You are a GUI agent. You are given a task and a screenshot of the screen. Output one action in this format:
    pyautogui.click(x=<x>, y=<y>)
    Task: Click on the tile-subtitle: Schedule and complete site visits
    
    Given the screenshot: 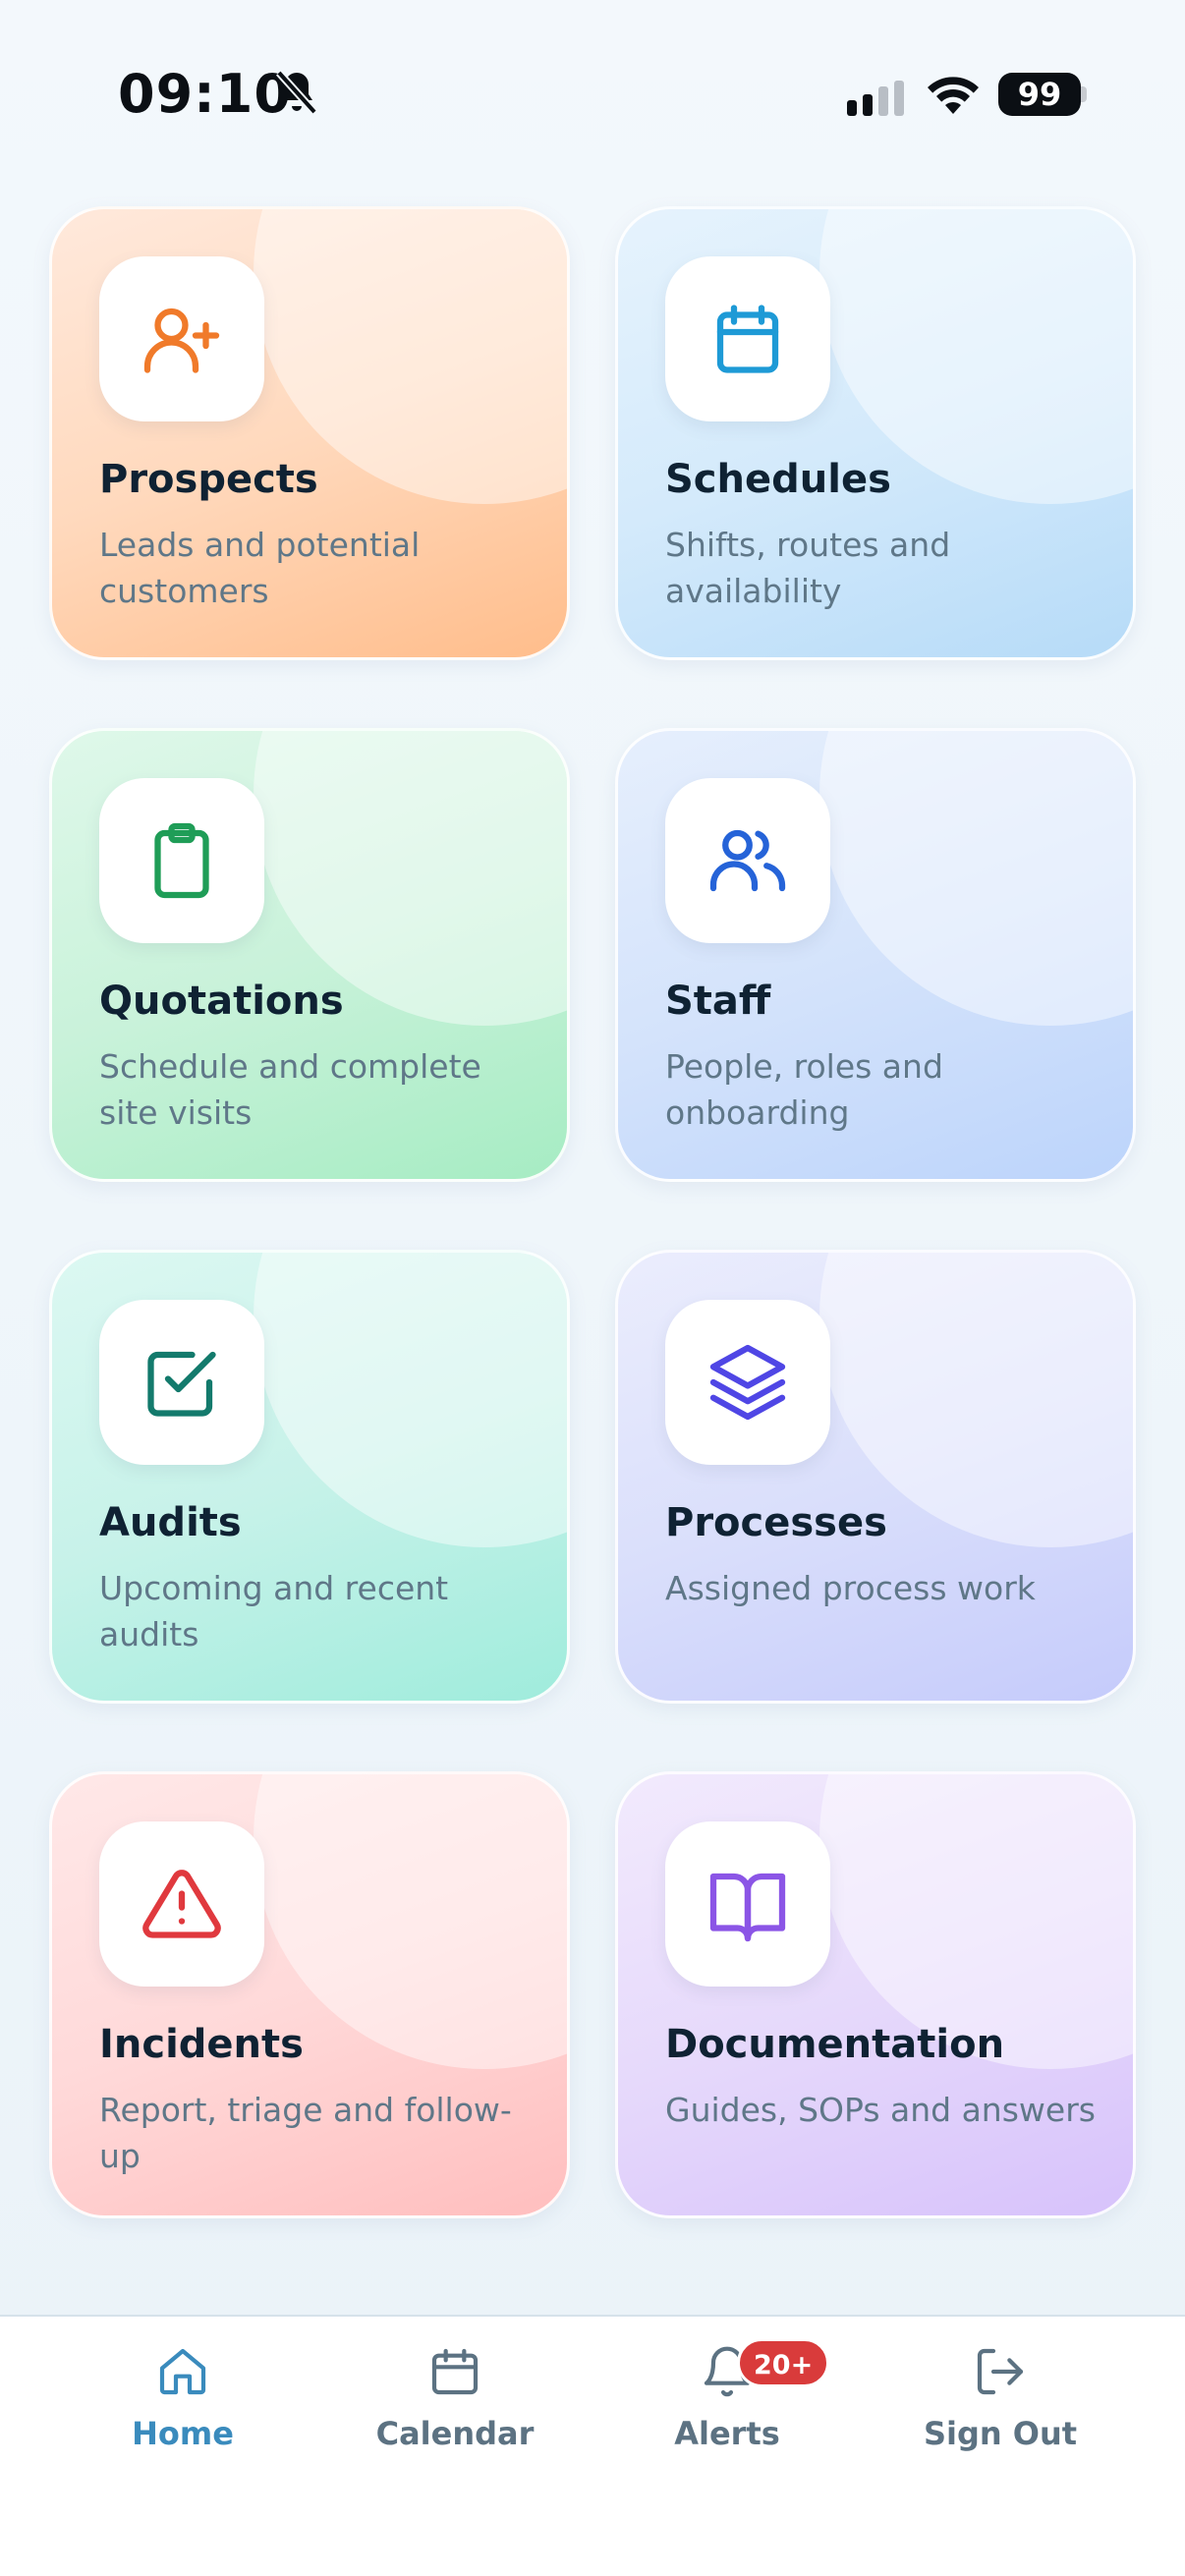 What is the action you would take?
    pyautogui.click(x=290, y=1089)
    